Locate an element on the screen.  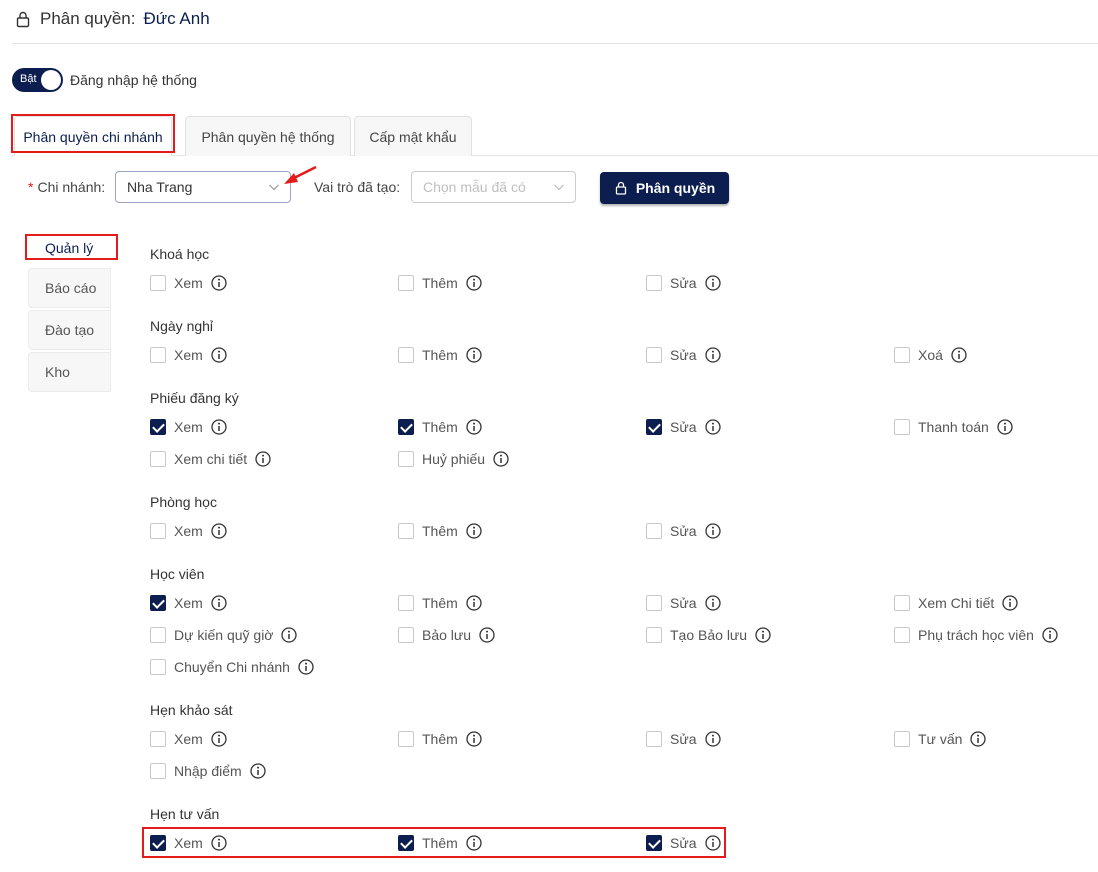
sidenav-item-training: Đào tạo is located at coordinates (69, 330).